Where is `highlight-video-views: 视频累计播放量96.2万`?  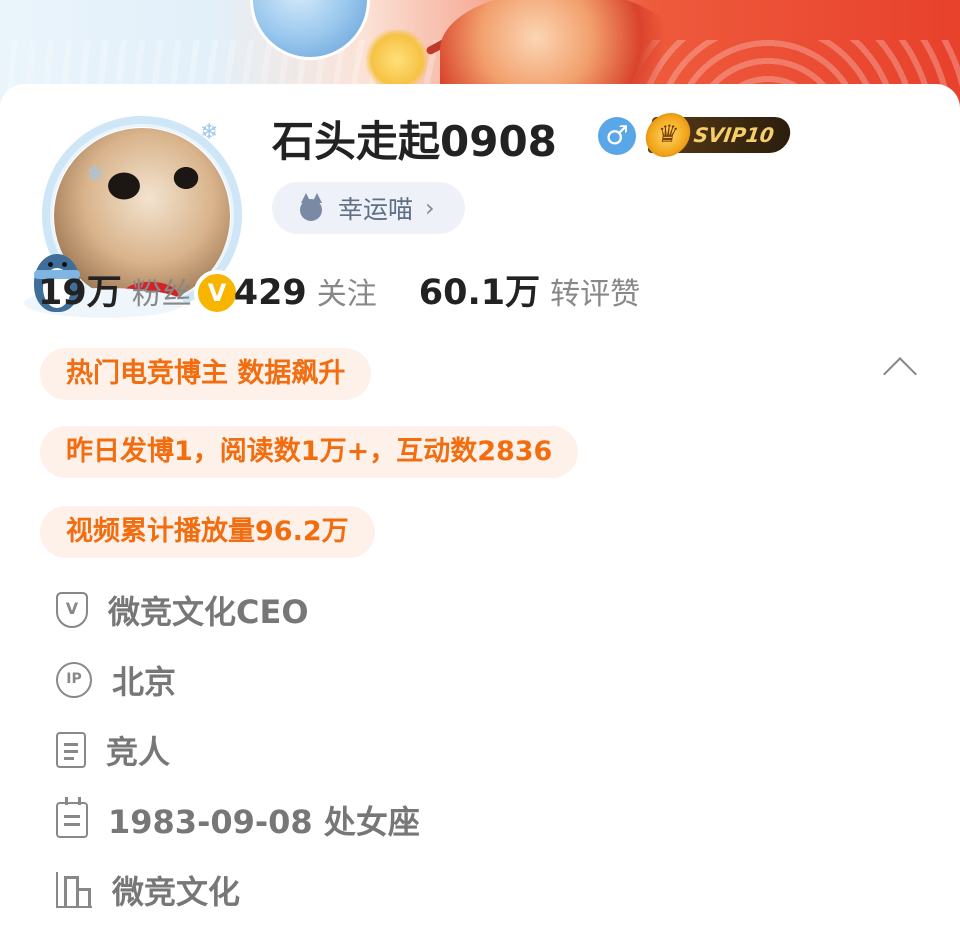 highlight-video-views: 视频累计播放量96.2万 is located at coordinates (207, 532).